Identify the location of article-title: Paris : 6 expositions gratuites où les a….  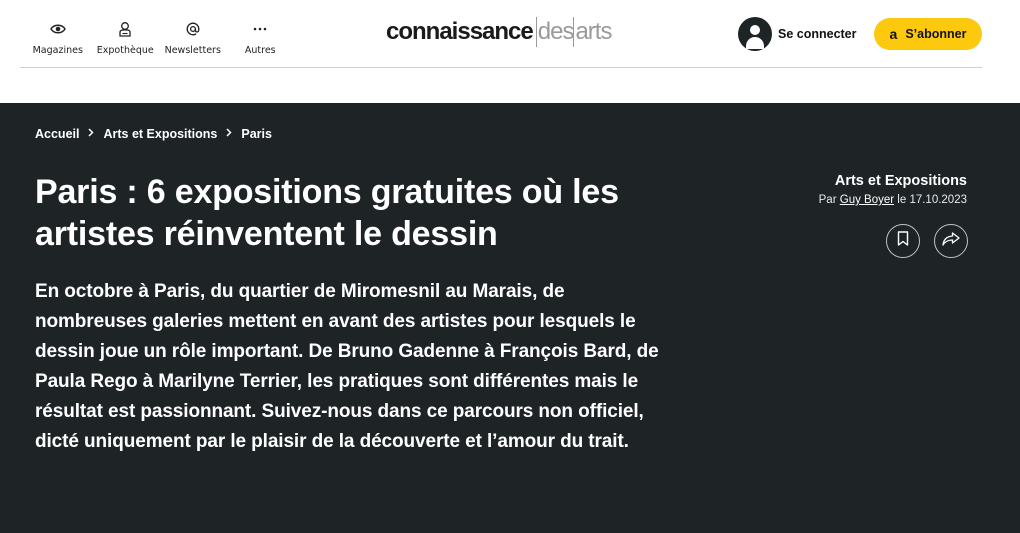
(327, 213).